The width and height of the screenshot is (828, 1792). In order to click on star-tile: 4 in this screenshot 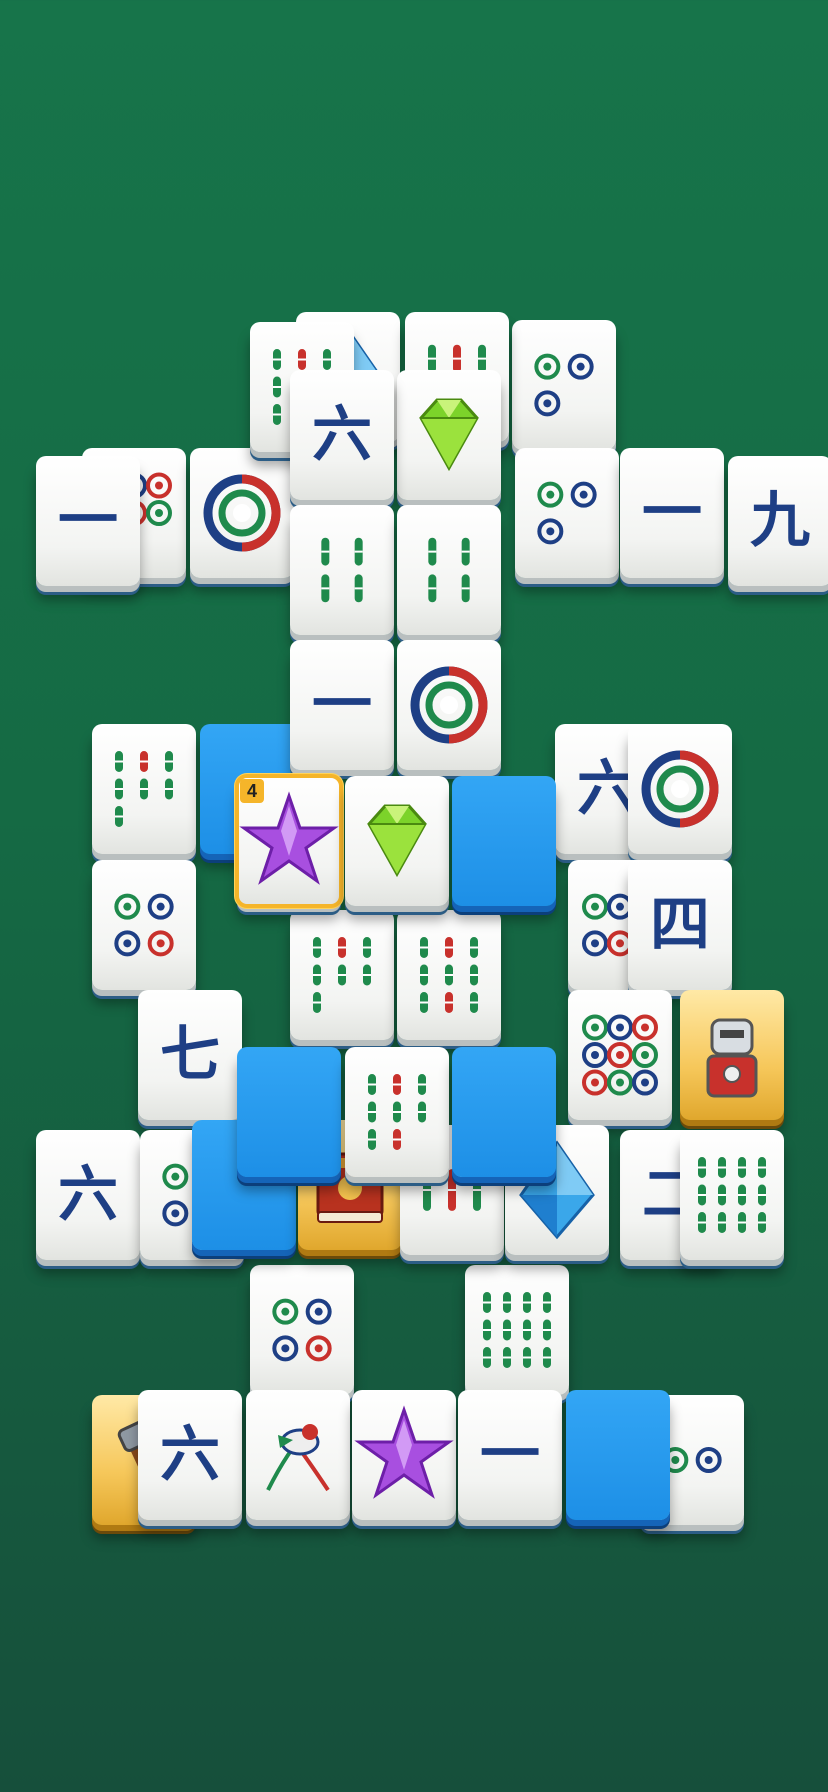, I will do `click(289, 841)`.